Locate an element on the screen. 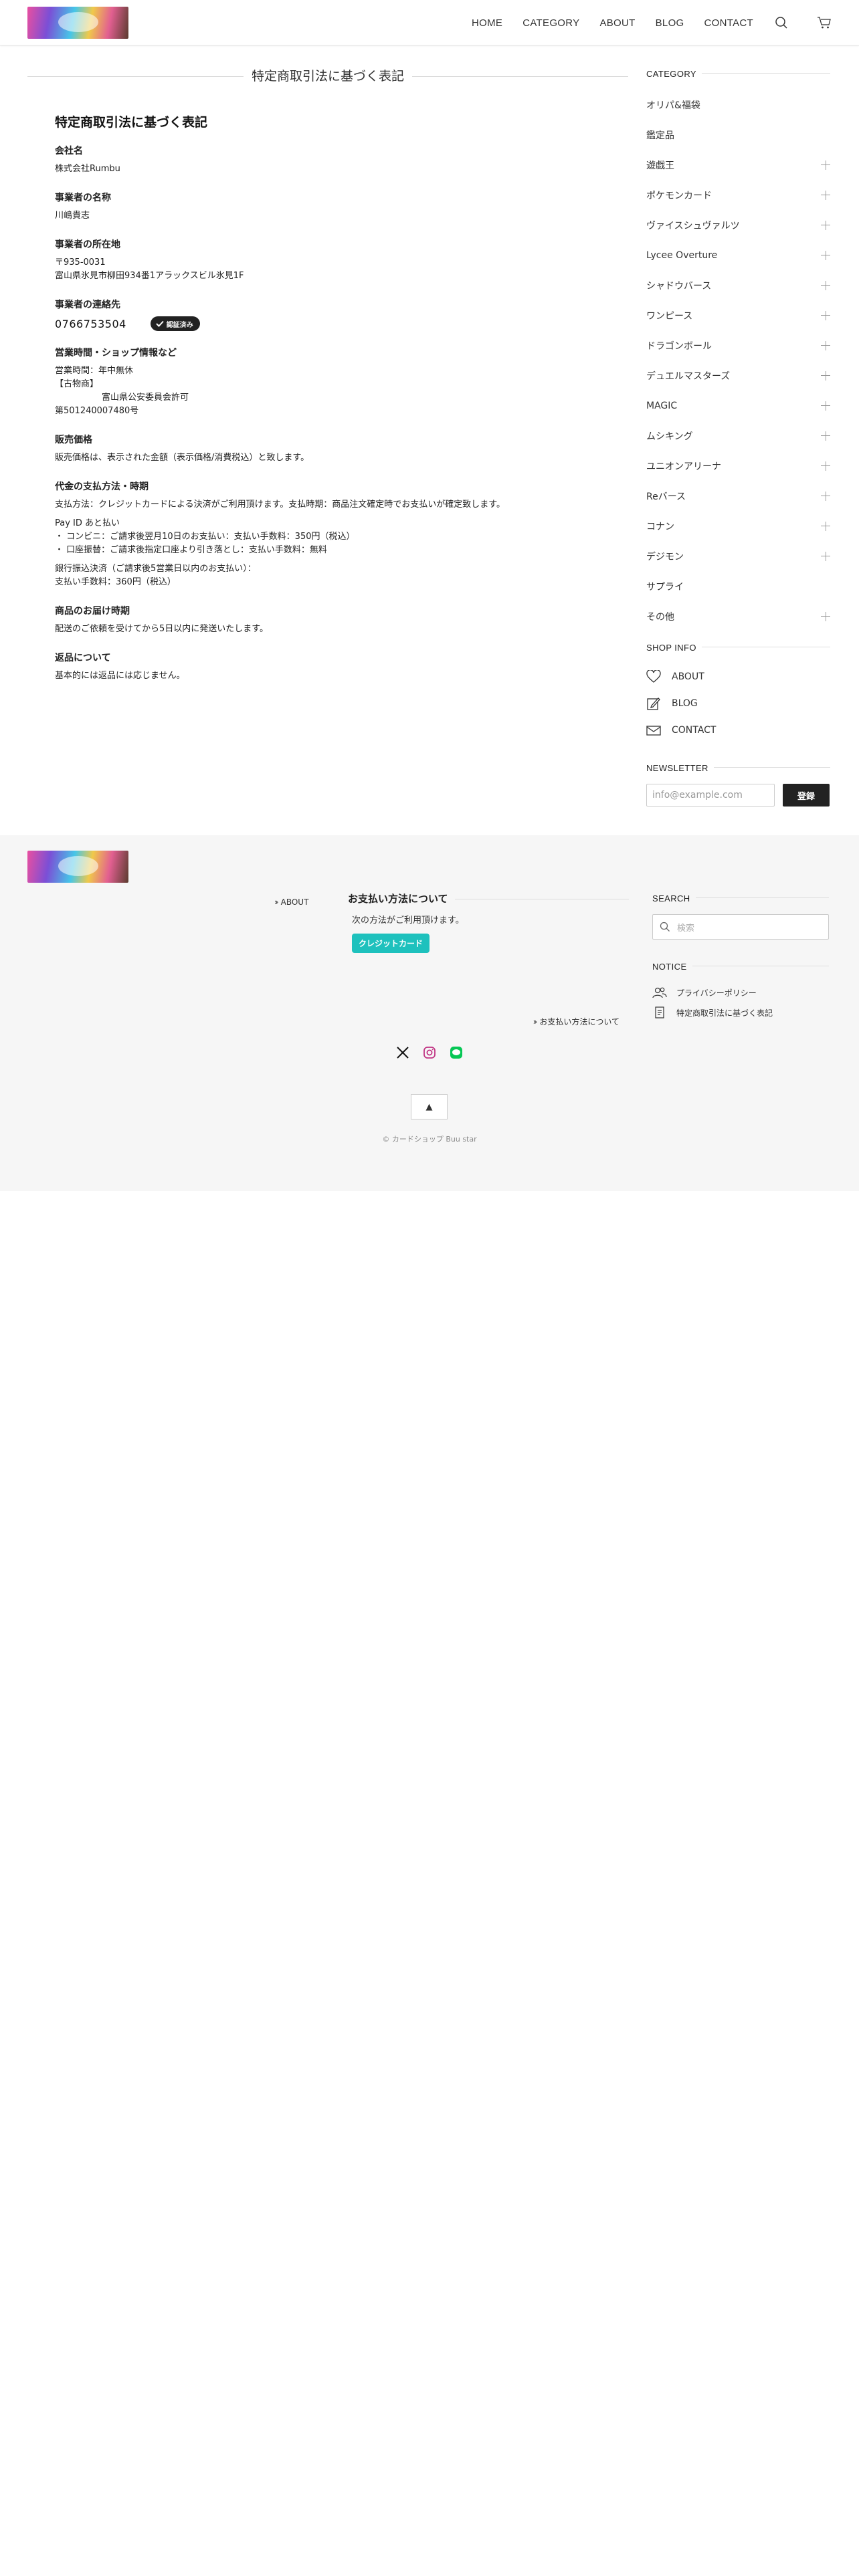 This screenshot has width=859, height=2576. verified-badge: 認証済み is located at coordinates (175, 323).